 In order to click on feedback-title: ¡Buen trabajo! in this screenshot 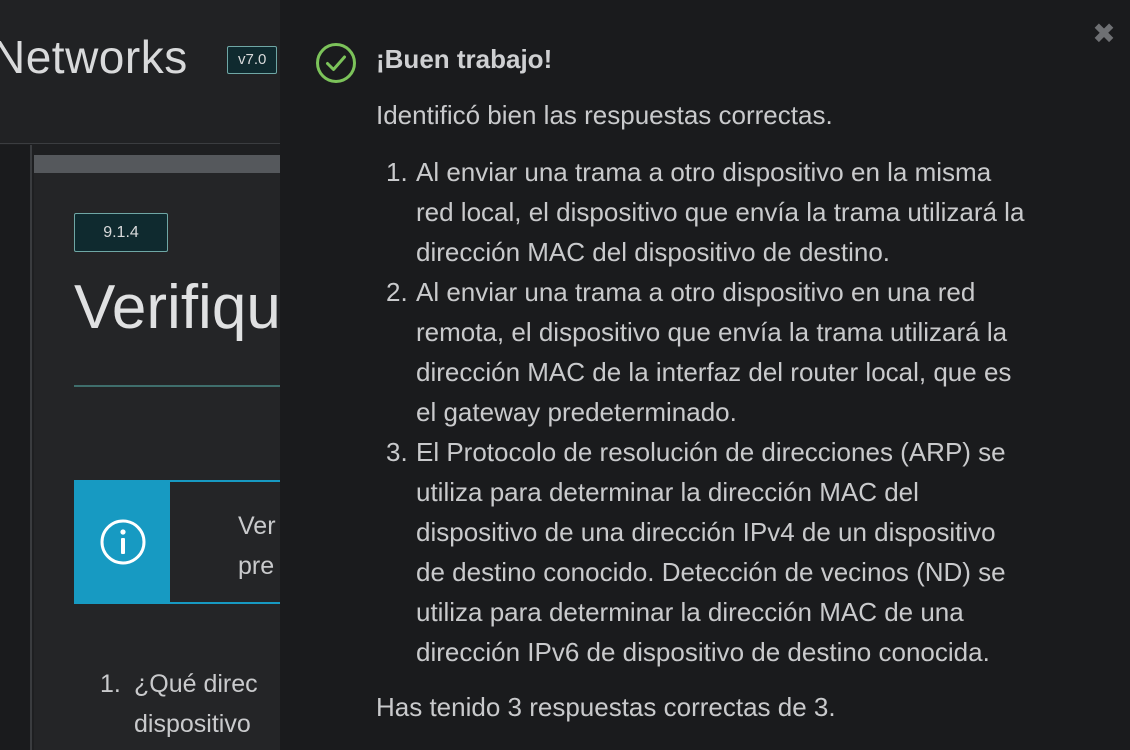, I will do `click(464, 59)`.